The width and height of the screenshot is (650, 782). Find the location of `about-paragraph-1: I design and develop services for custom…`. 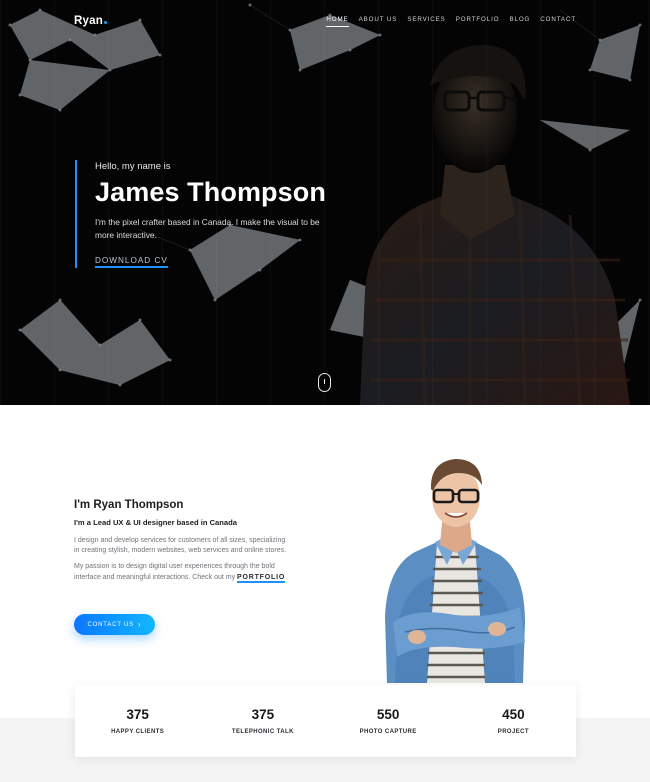

about-paragraph-1: I design and develop services for custom… is located at coordinates (180, 546).